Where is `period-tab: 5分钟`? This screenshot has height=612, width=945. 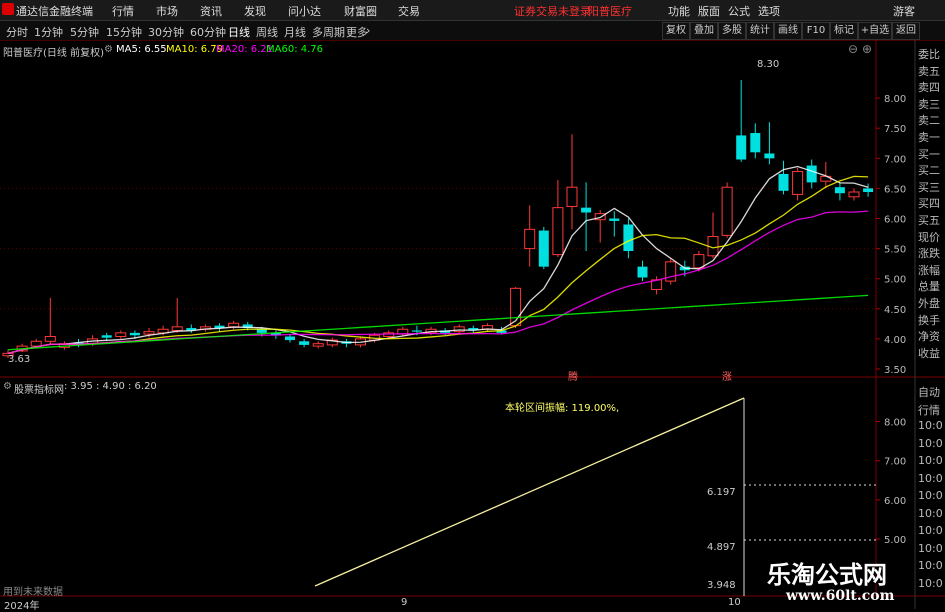
period-tab: 5分钟 is located at coordinates (84, 32).